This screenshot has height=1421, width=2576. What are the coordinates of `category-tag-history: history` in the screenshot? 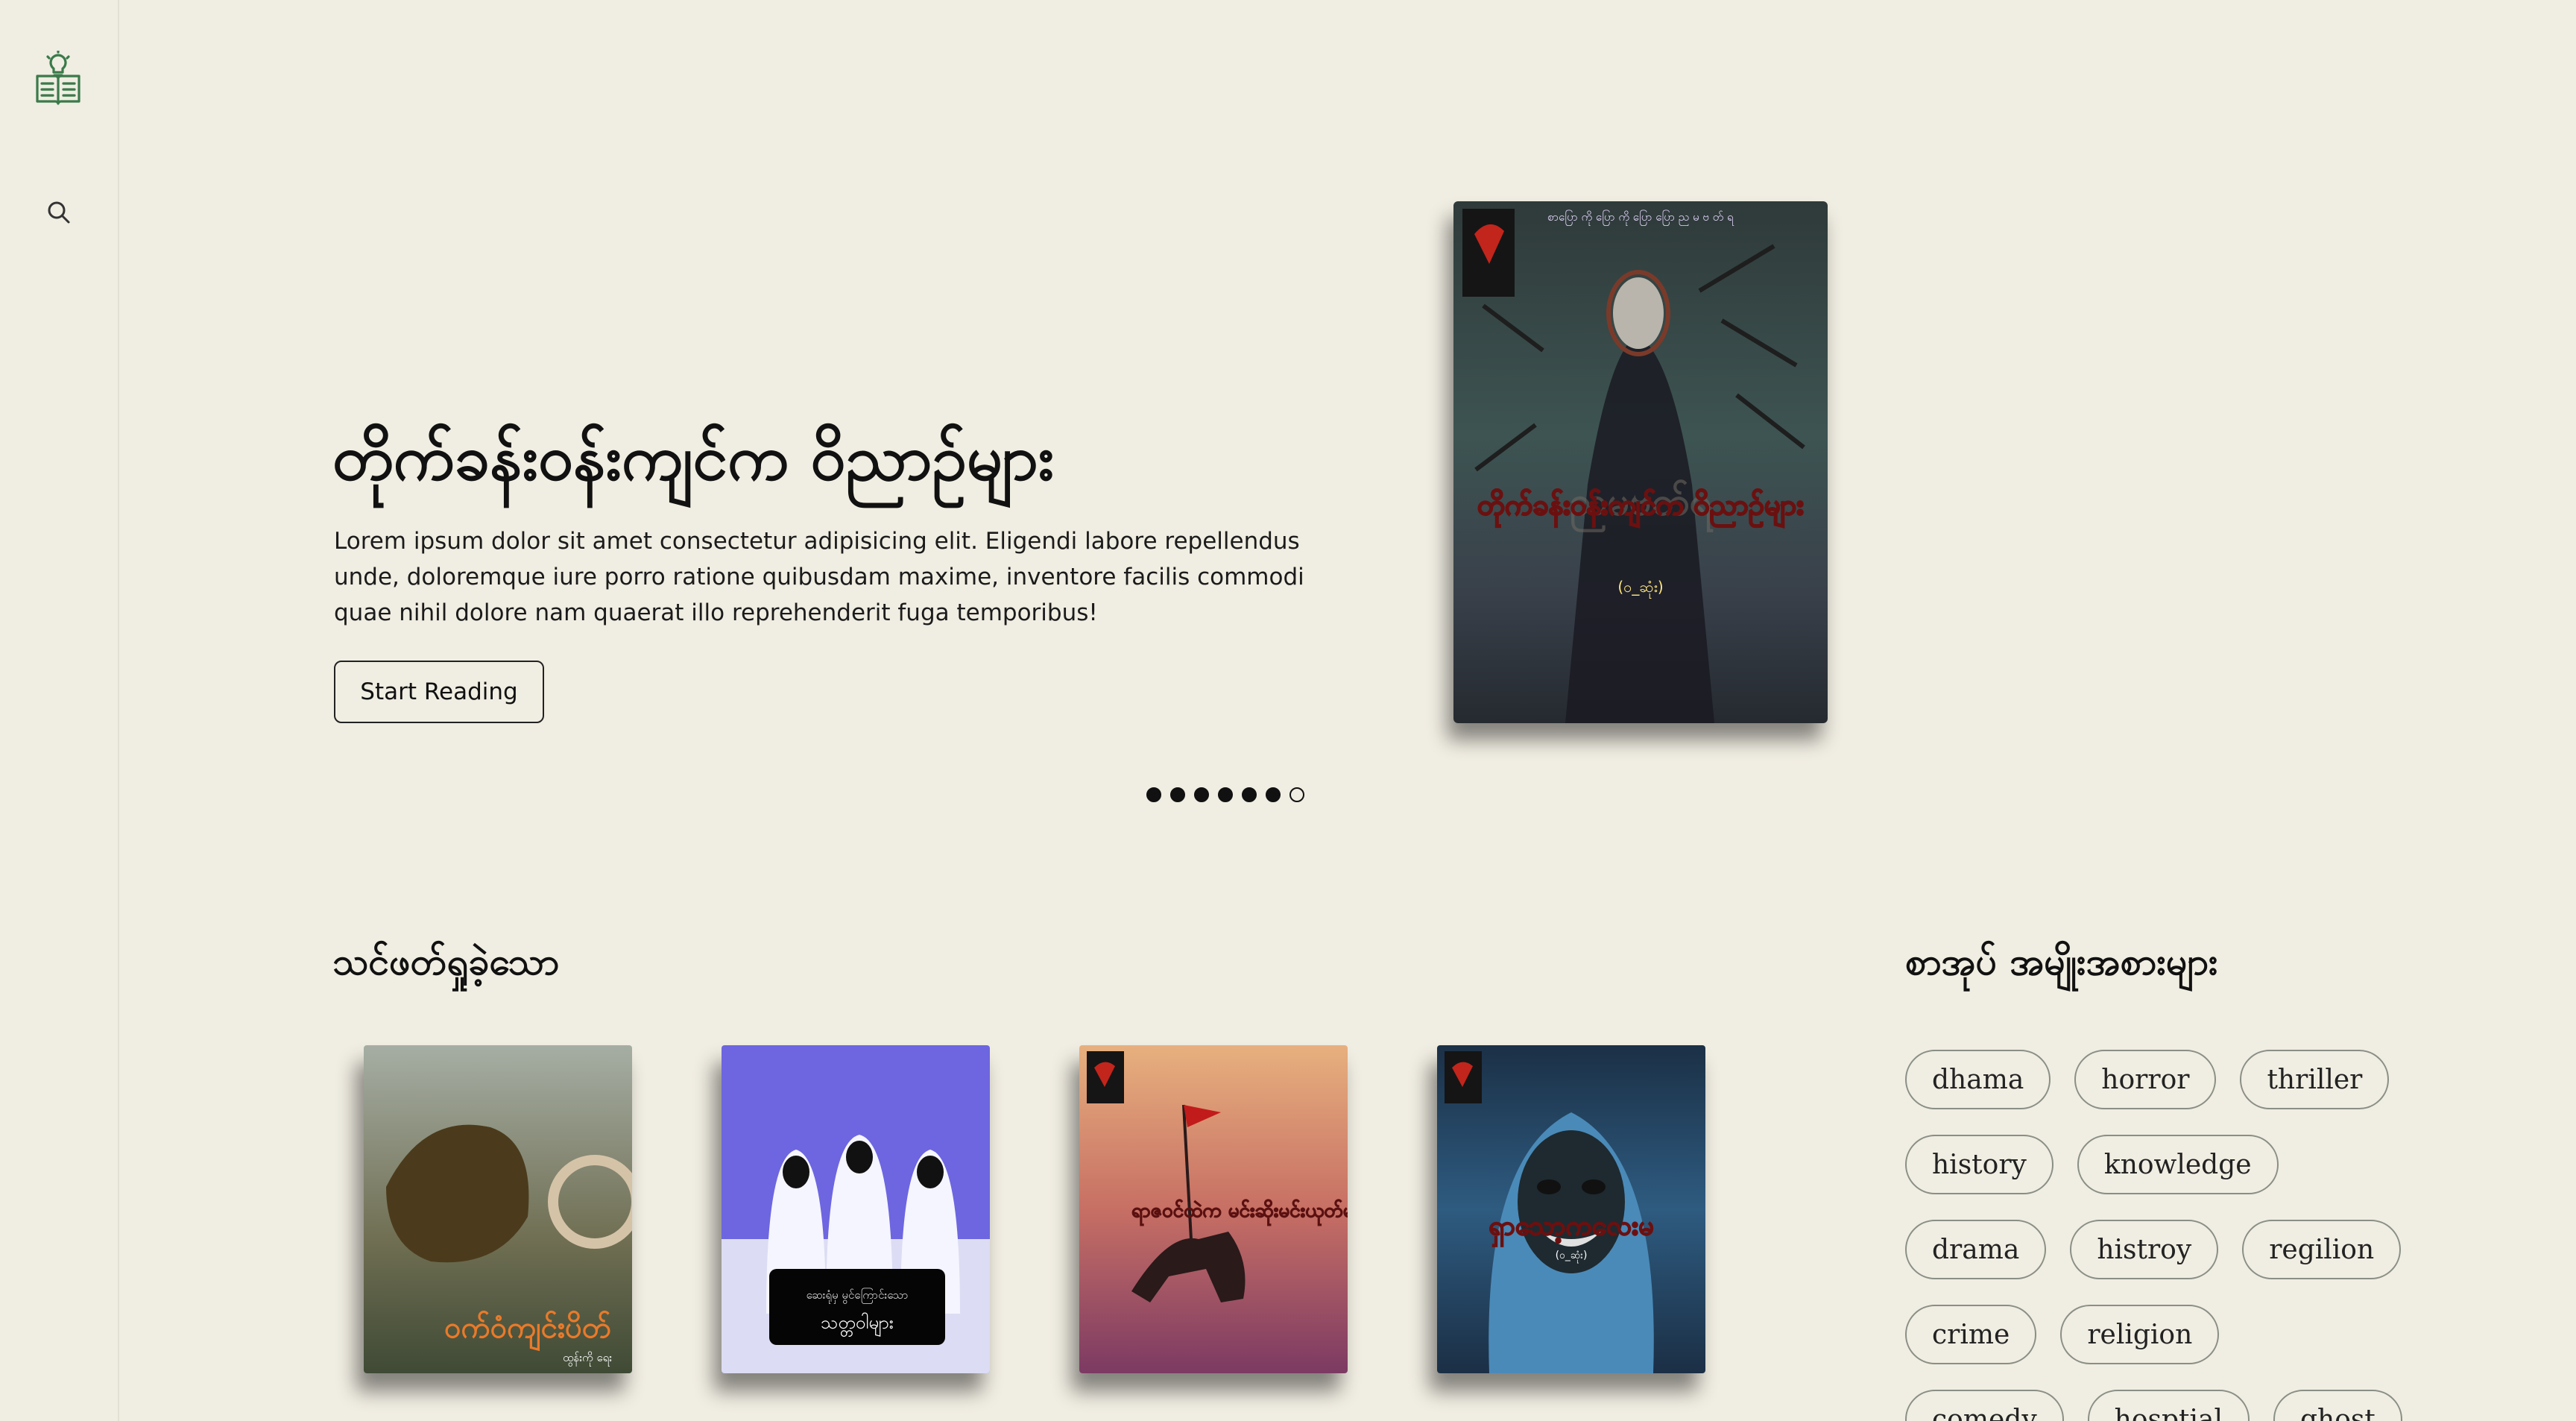 It's located at (1979, 1164).